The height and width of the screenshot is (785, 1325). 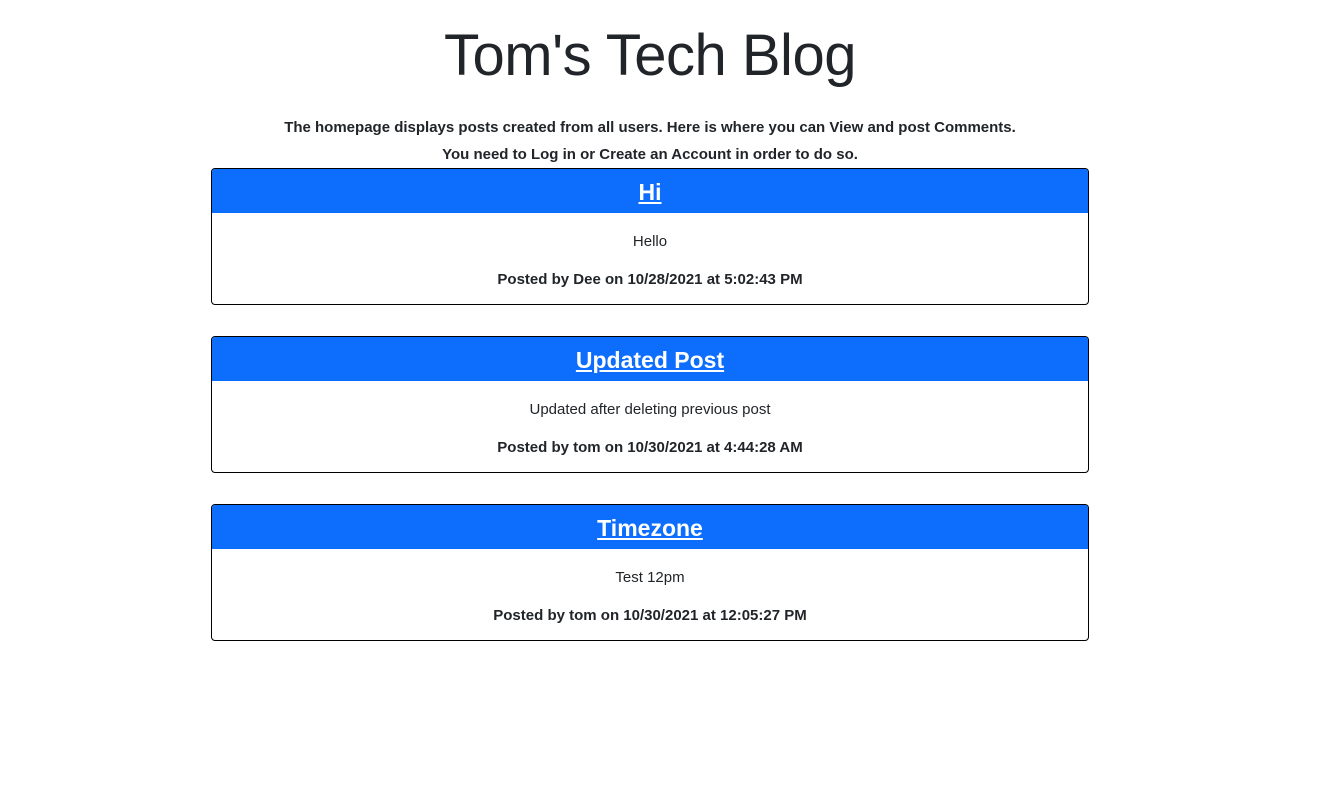 I want to click on post-header: Timezone, so click(x=650, y=527).